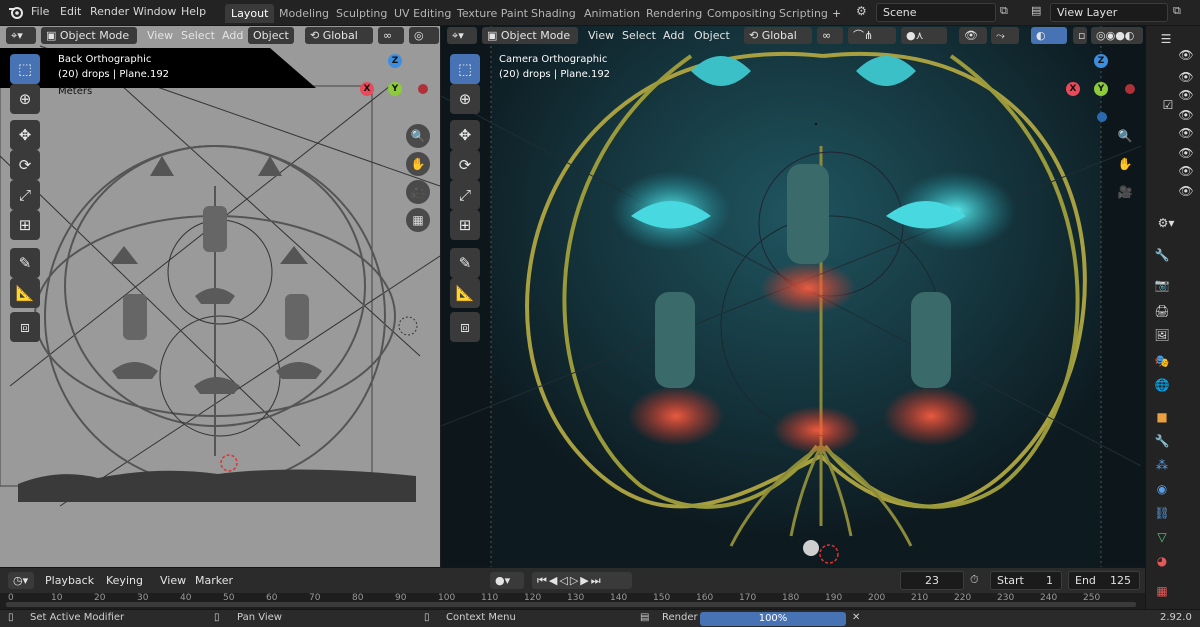 The height and width of the screenshot is (627, 1200). What do you see at coordinates (462, 35) in the screenshot?
I see `right-editor-type-icon: ⌖▾` at bounding box center [462, 35].